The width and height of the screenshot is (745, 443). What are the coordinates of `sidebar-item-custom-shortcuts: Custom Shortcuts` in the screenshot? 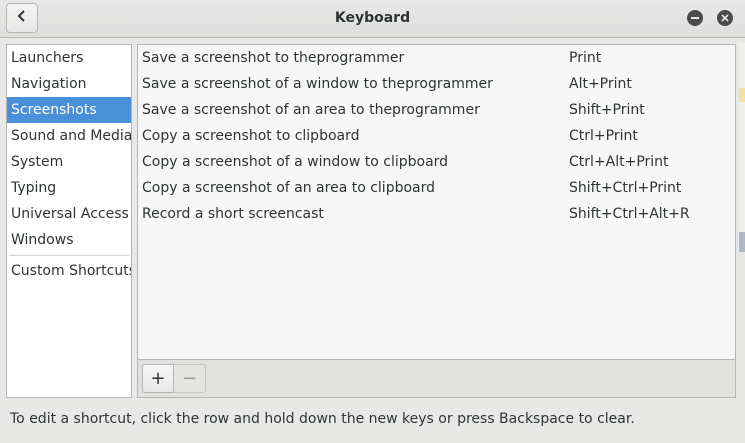 It's located at (69, 271).